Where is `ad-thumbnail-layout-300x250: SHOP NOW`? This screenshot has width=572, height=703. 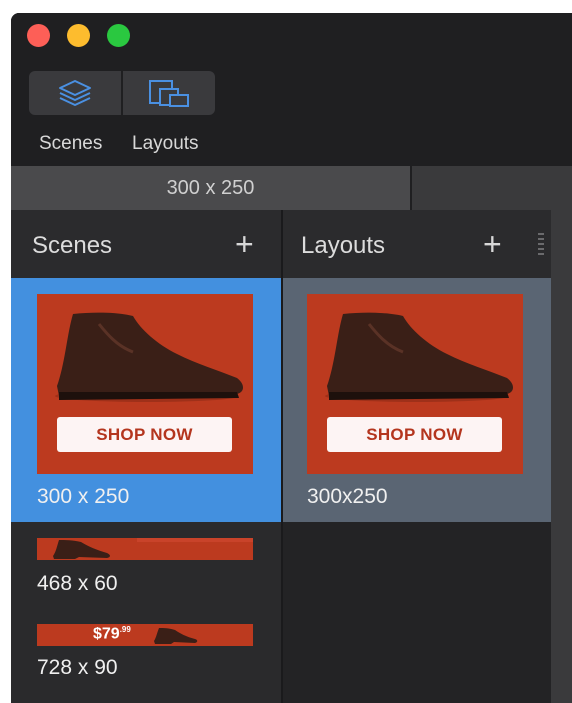 ad-thumbnail-layout-300x250: SHOP NOW is located at coordinates (415, 384).